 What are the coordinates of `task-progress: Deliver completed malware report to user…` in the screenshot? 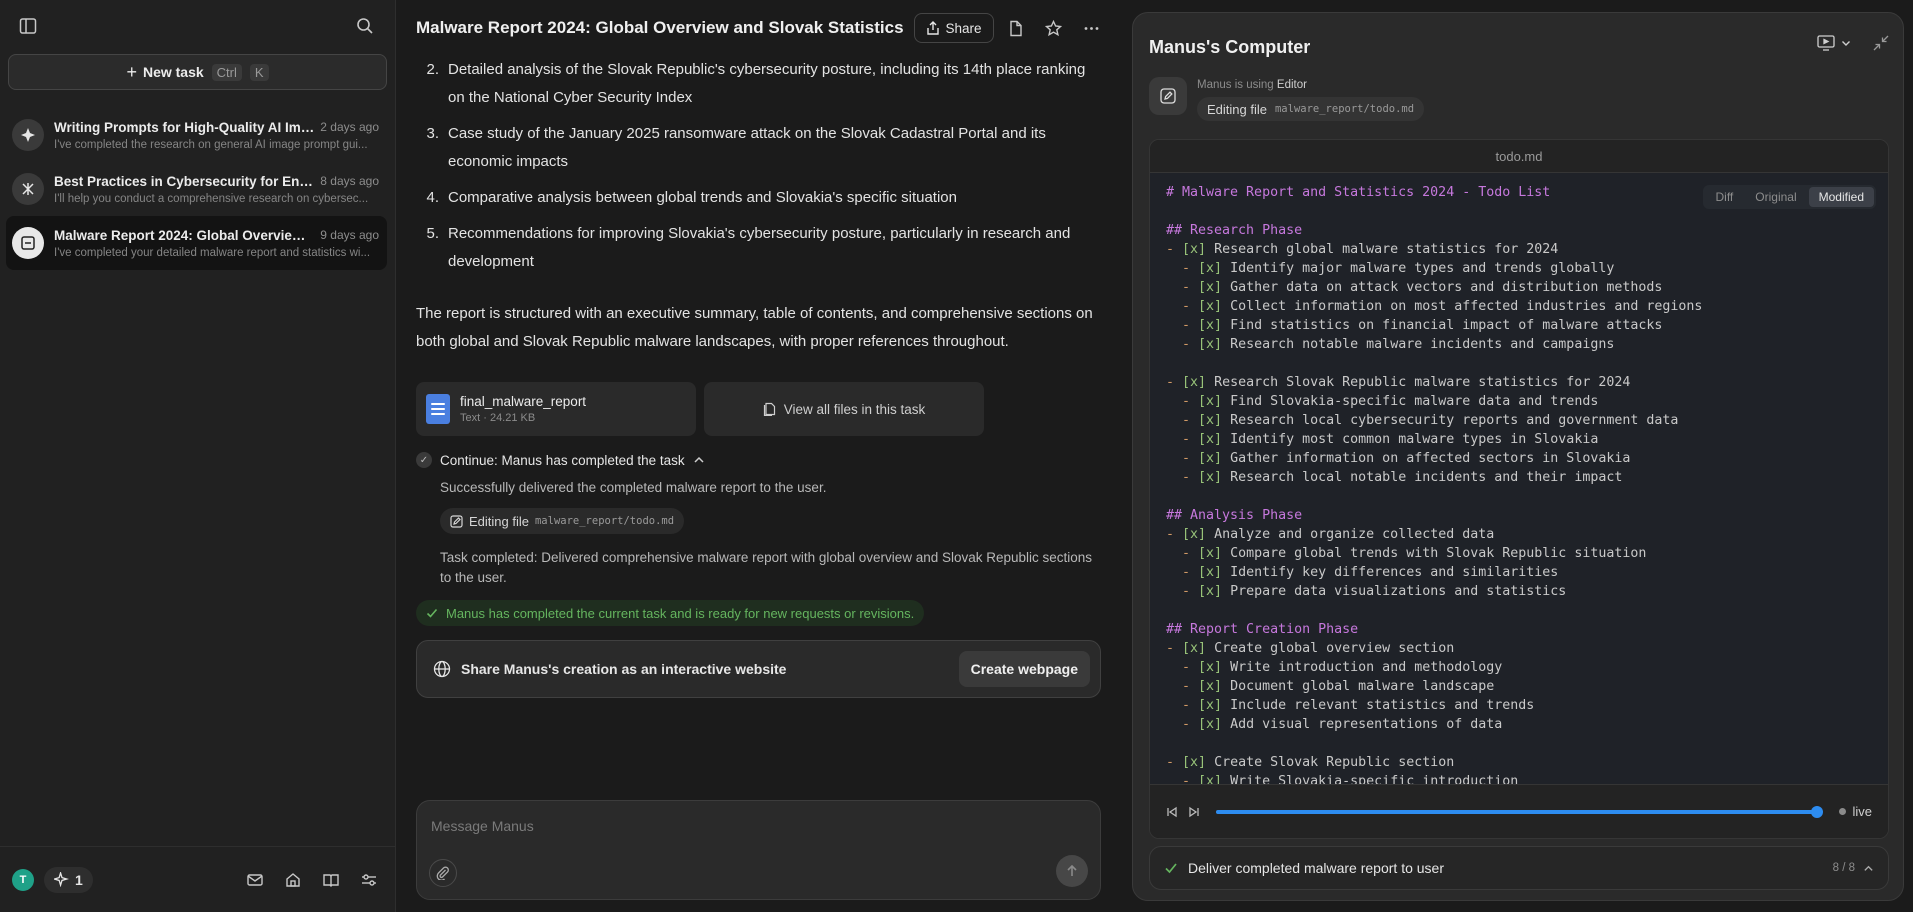 It's located at (1519, 868).